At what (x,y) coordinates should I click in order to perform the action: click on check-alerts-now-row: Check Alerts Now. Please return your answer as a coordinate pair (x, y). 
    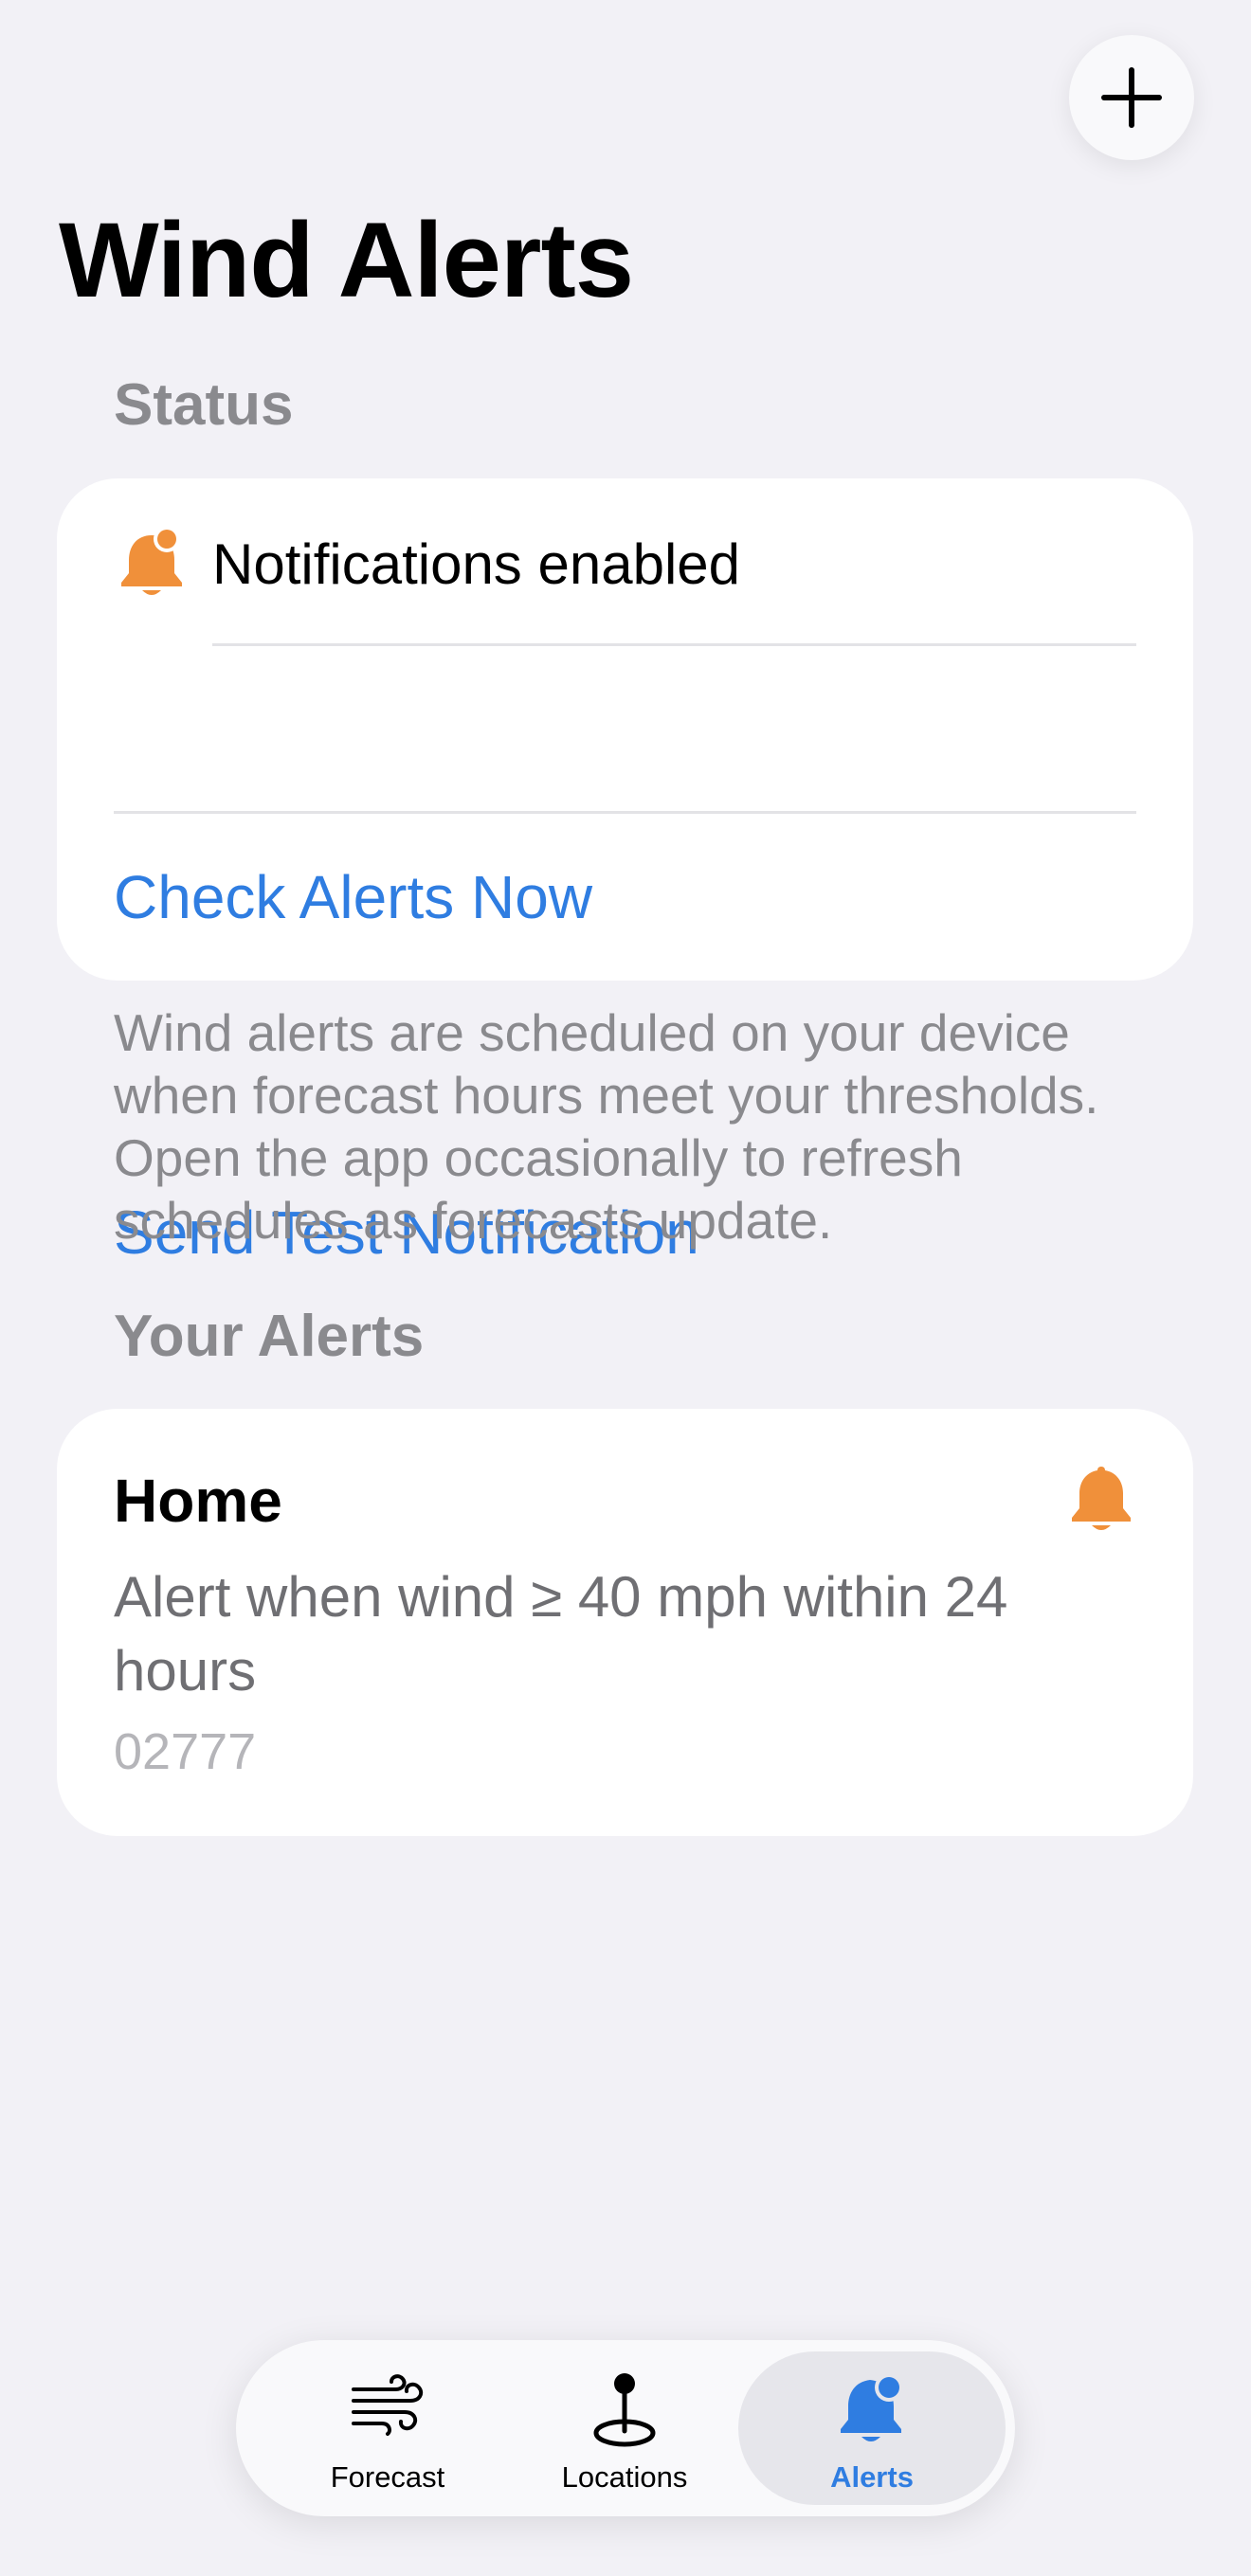
    Looking at the image, I should click on (625, 788).